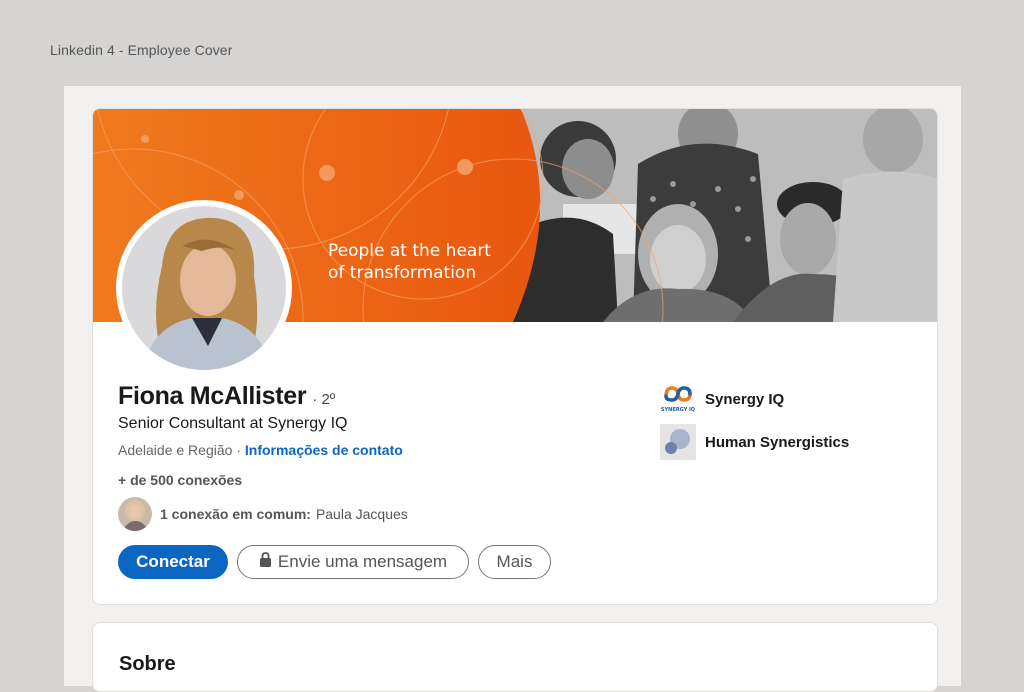 The image size is (1024, 692). I want to click on company-human-synergistics: Human Synergistics, so click(754, 442).